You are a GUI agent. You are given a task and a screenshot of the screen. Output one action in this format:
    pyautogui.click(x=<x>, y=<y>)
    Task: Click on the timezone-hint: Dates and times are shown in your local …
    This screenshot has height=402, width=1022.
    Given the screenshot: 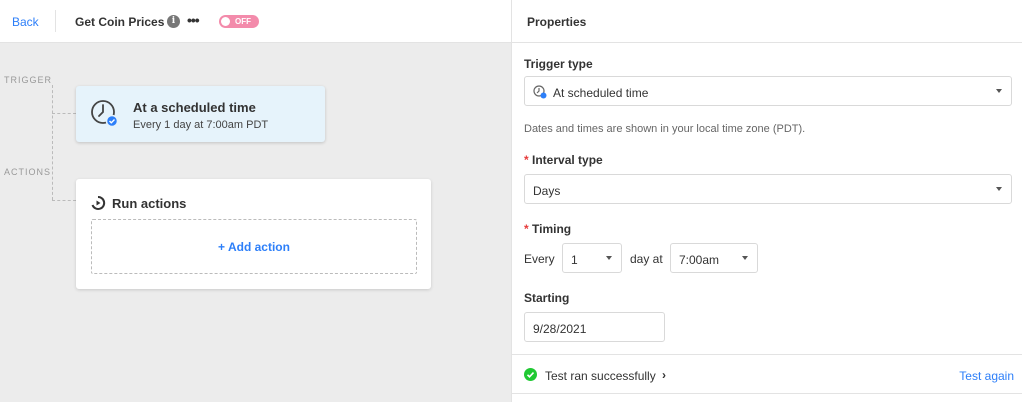 What is the action you would take?
    pyautogui.click(x=665, y=129)
    